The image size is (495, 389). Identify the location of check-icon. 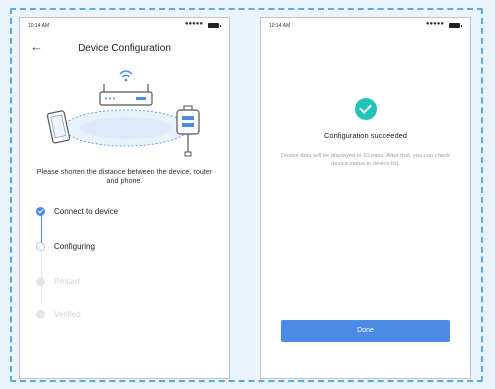
(40, 211).